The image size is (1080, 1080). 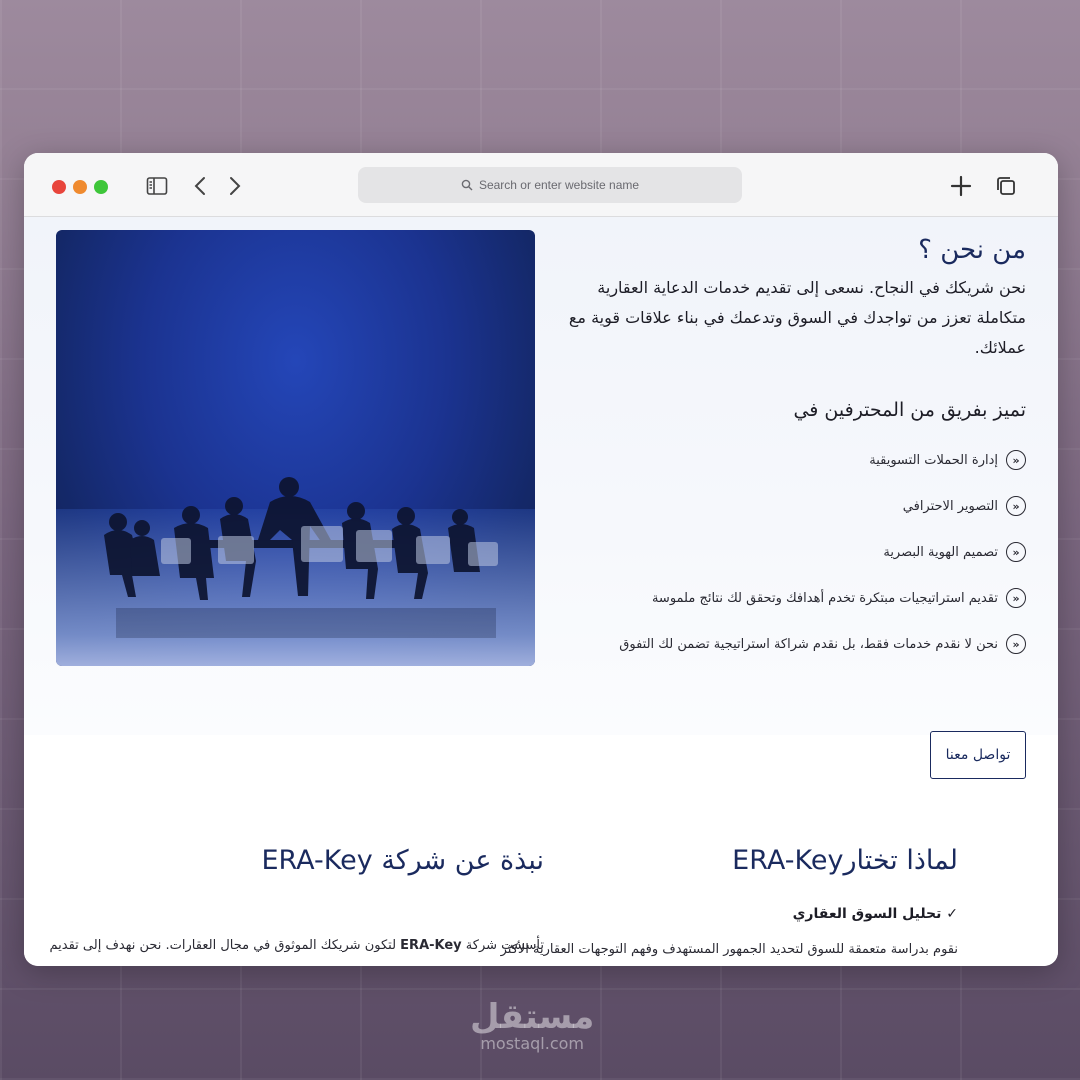 What do you see at coordinates (234, 186) in the screenshot?
I see `forward-arrow-icon` at bounding box center [234, 186].